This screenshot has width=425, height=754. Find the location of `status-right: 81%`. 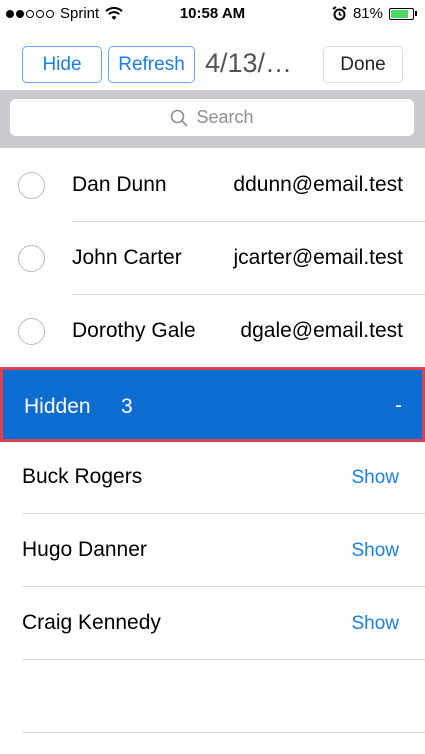

status-right: 81% is located at coordinates (374, 13).